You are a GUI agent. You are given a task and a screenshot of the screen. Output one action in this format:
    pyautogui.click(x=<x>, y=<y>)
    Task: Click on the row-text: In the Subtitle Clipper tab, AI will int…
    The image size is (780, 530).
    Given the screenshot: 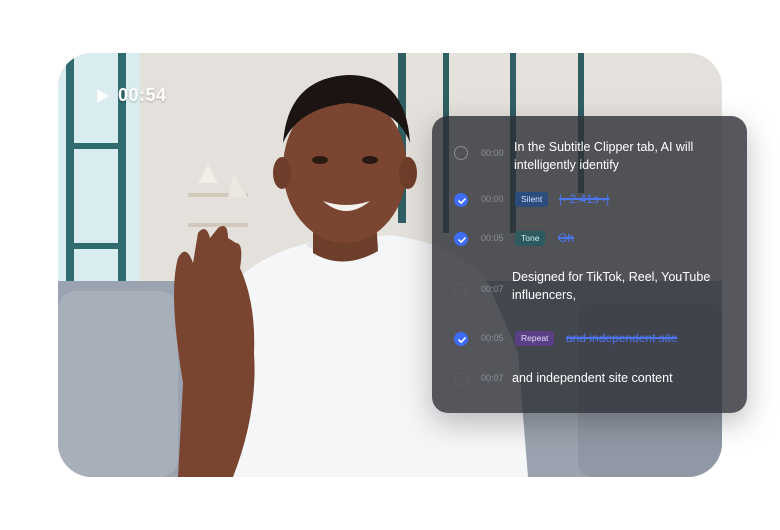 What is the action you would take?
    pyautogui.click(x=604, y=156)
    